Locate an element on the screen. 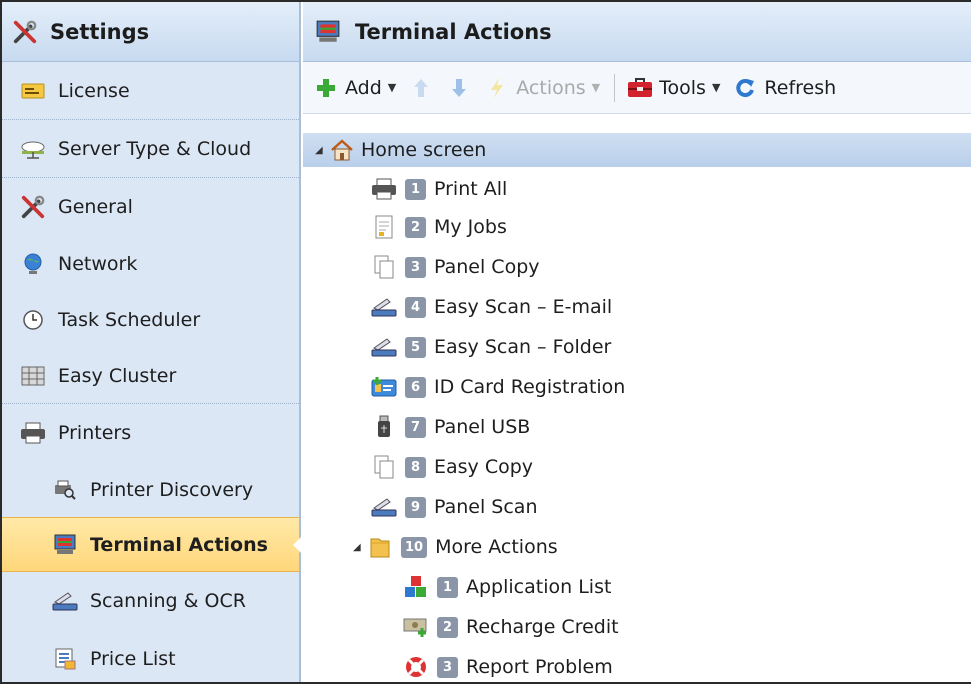 This screenshot has width=971, height=684. actions-button: Actions ▼ is located at coordinates (542, 88).